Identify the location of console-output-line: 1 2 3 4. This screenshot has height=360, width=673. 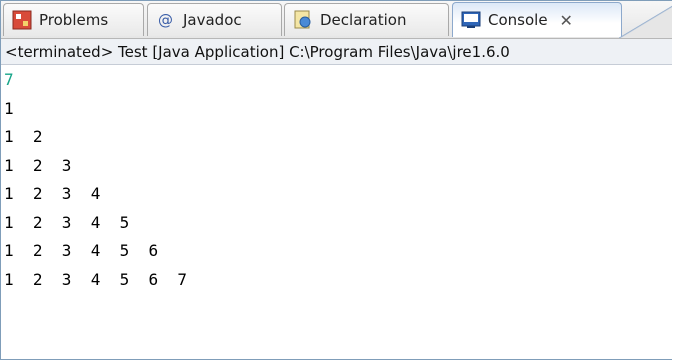
(52, 193).